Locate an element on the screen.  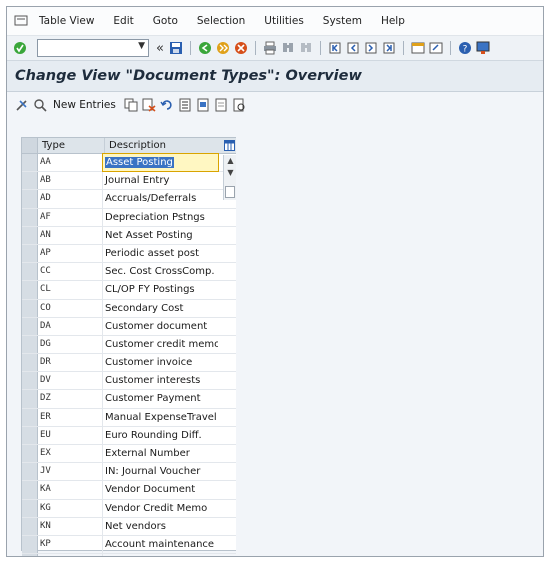
table-row: AA Asset Posting is located at coordinates (129, 162).